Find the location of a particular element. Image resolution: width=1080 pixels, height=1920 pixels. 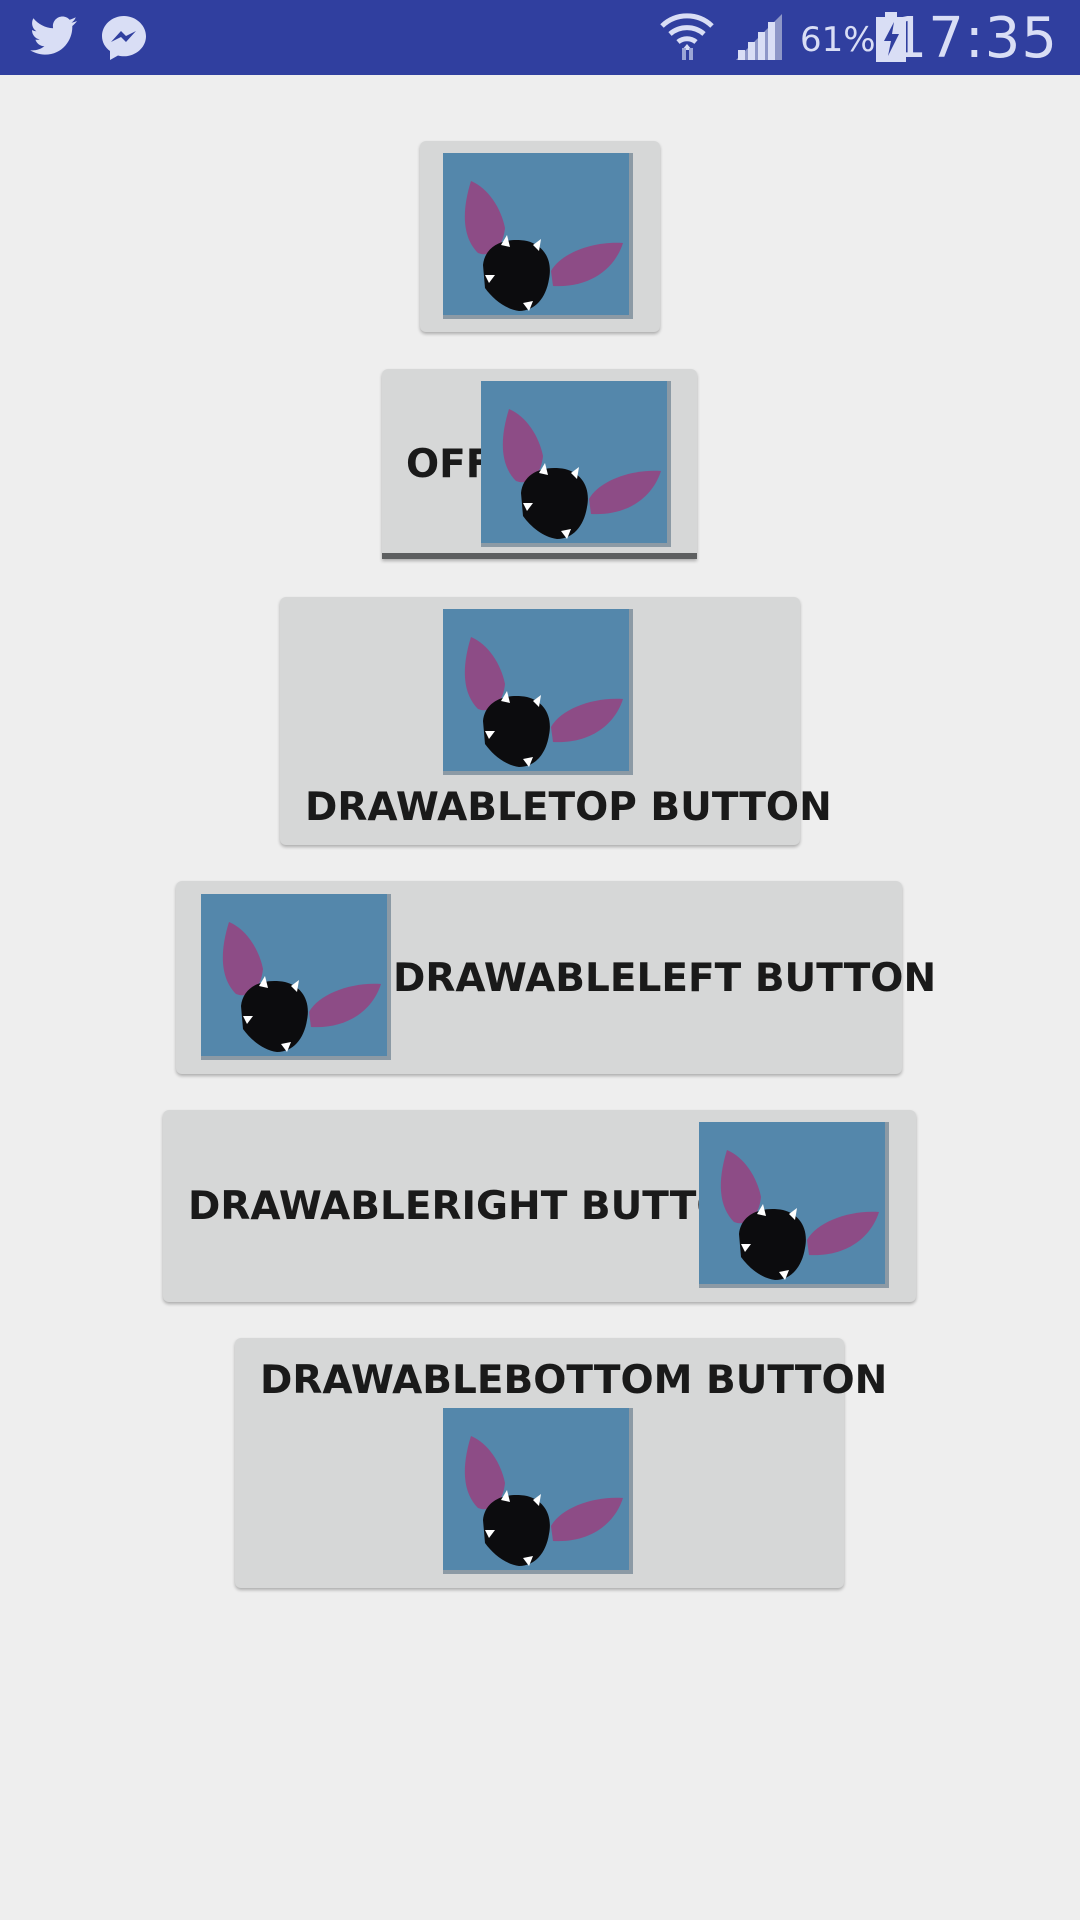

toggle-button: OFF is located at coordinates (539, 464).